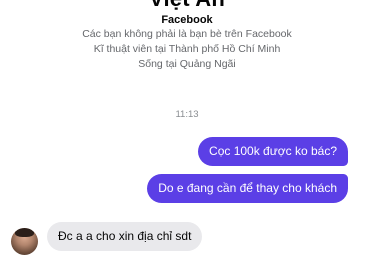 This screenshot has width=374, height=257. Describe the element at coordinates (187, 6) in the screenshot. I see `profile-name: Việt An` at that location.